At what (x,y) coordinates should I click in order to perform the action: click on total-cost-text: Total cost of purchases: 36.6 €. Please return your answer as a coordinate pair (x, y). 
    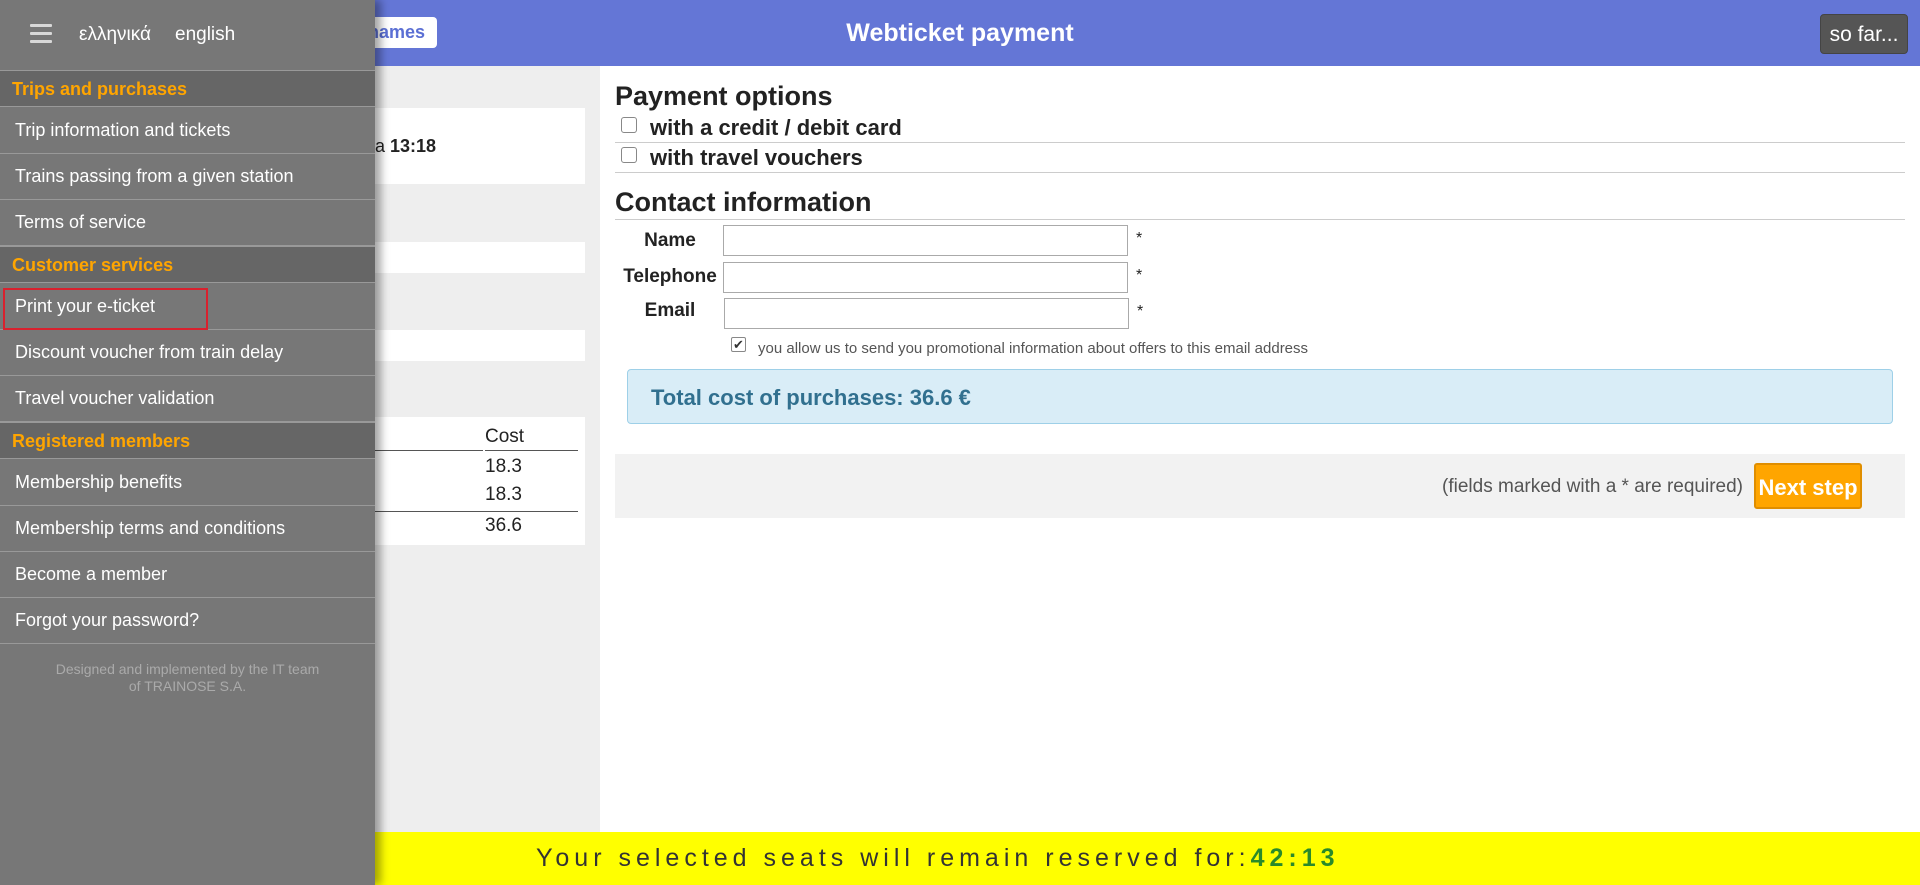
    Looking at the image, I should click on (811, 397).